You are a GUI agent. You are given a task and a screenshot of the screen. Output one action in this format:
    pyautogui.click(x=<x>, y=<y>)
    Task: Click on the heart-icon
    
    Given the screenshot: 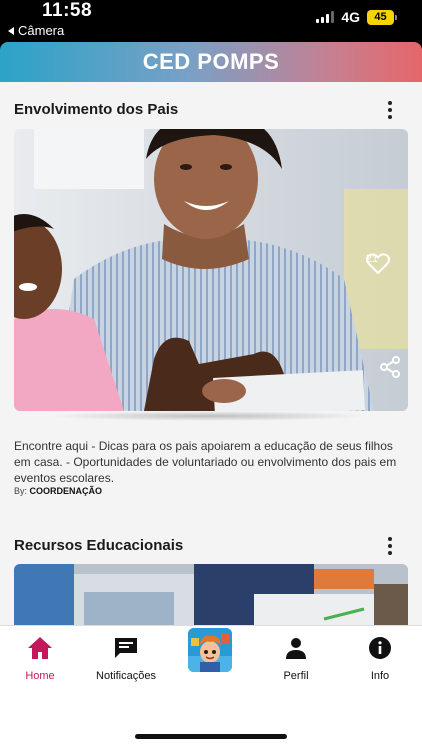 What is the action you would take?
    pyautogui.click(x=377, y=263)
    